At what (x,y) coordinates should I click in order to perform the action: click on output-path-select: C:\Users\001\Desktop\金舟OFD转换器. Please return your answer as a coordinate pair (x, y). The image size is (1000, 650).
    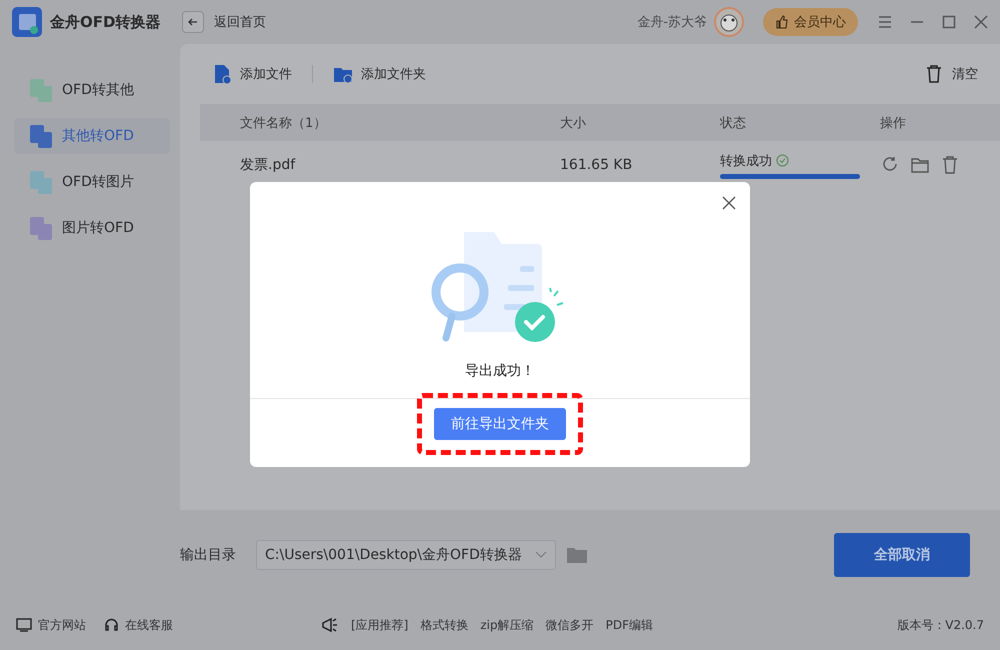
    Looking at the image, I should click on (406, 555).